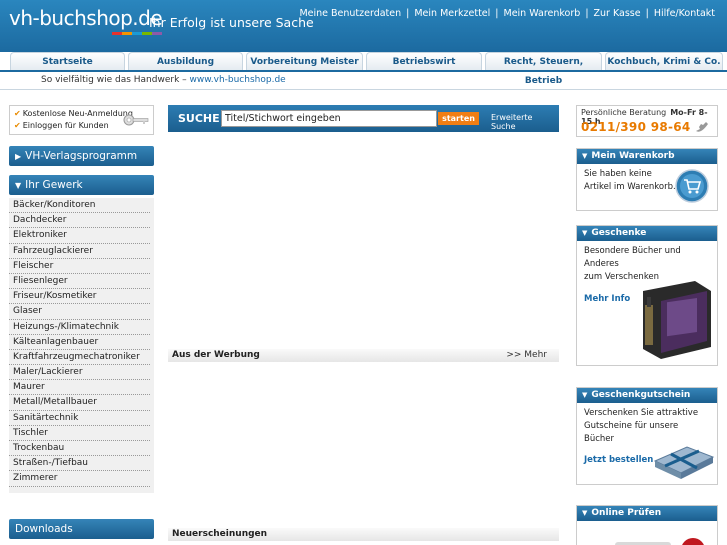  Describe the element at coordinates (525, 122) in the screenshot. I see `advanced-search-link: Erweiterte Suche` at that location.